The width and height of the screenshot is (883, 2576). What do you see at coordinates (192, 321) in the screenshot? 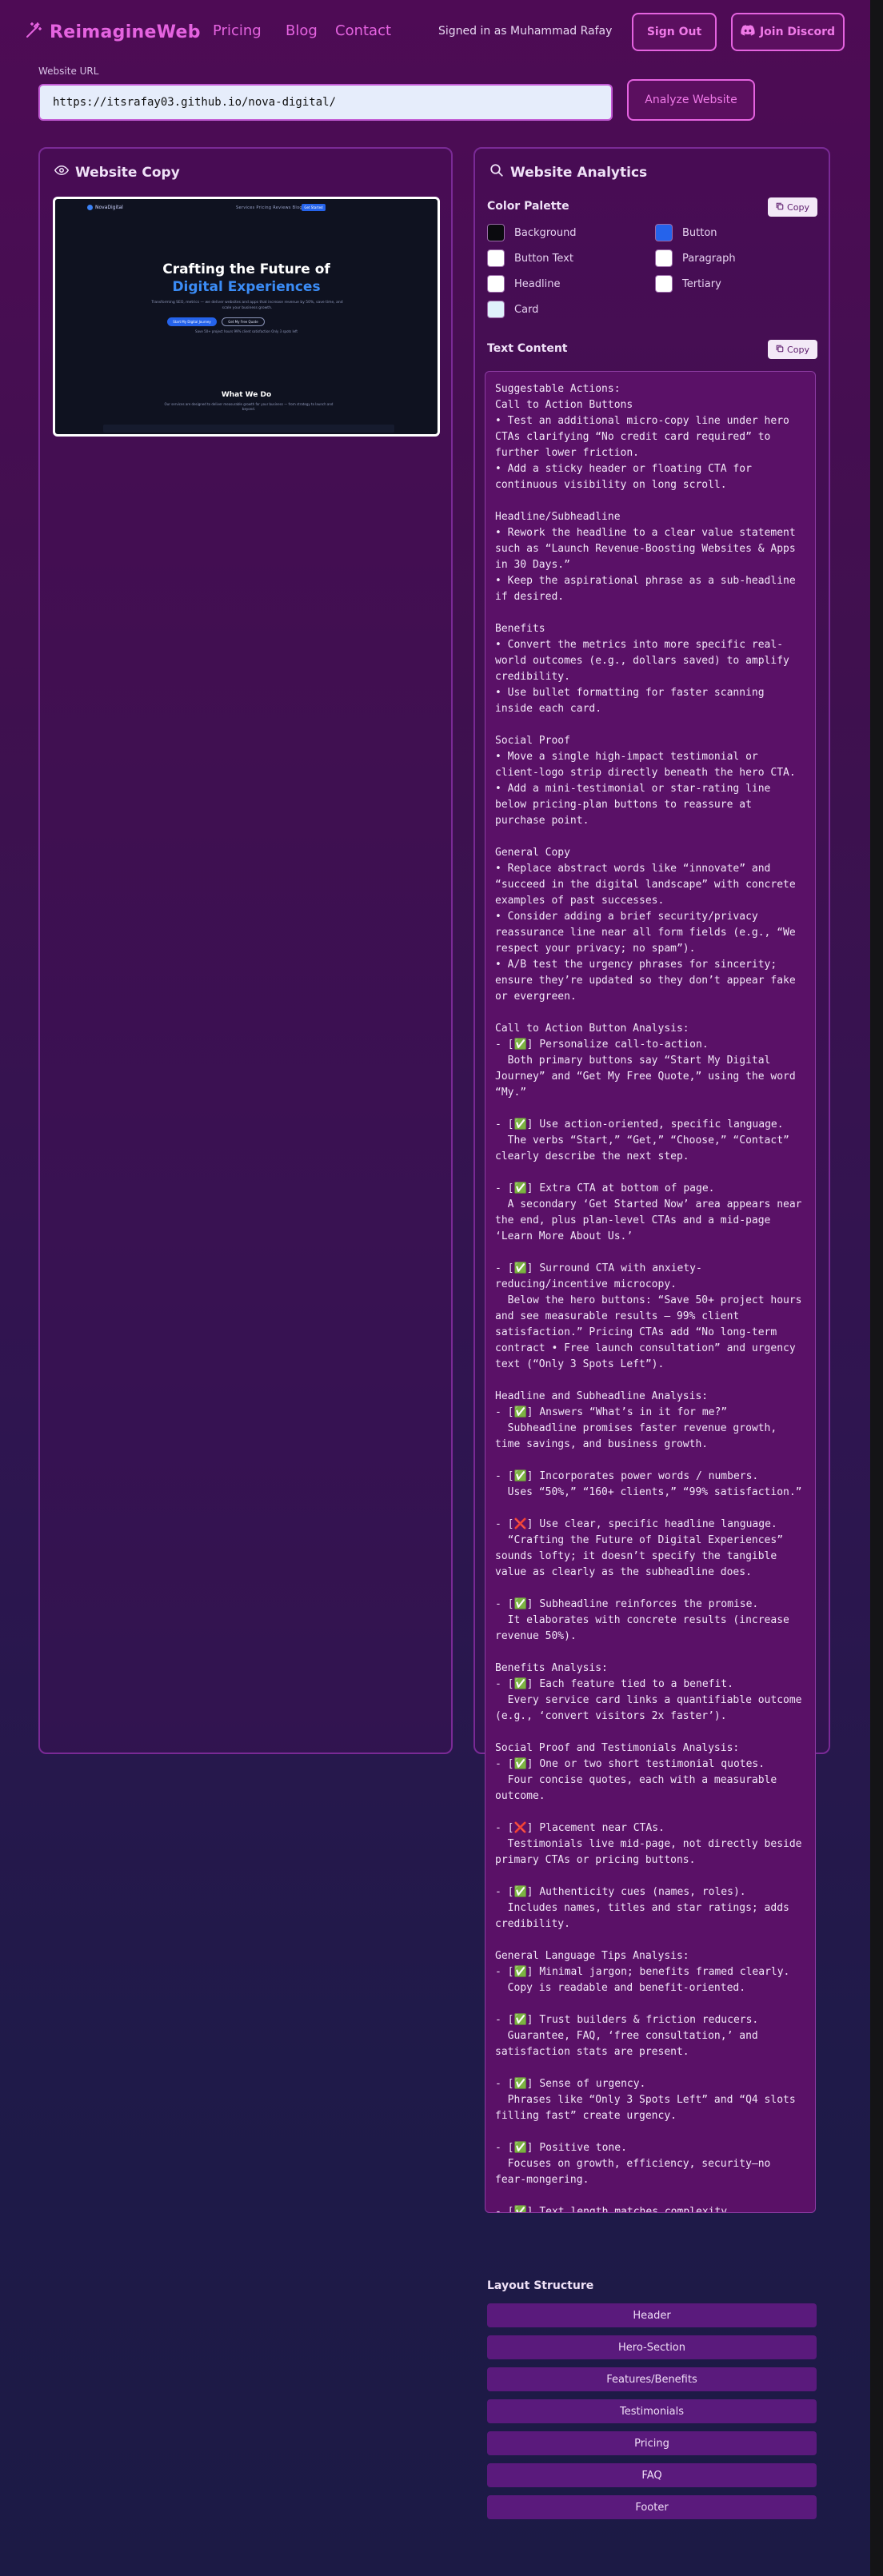
I see `preview-primary-cta: Start My Digital Journey` at bounding box center [192, 321].